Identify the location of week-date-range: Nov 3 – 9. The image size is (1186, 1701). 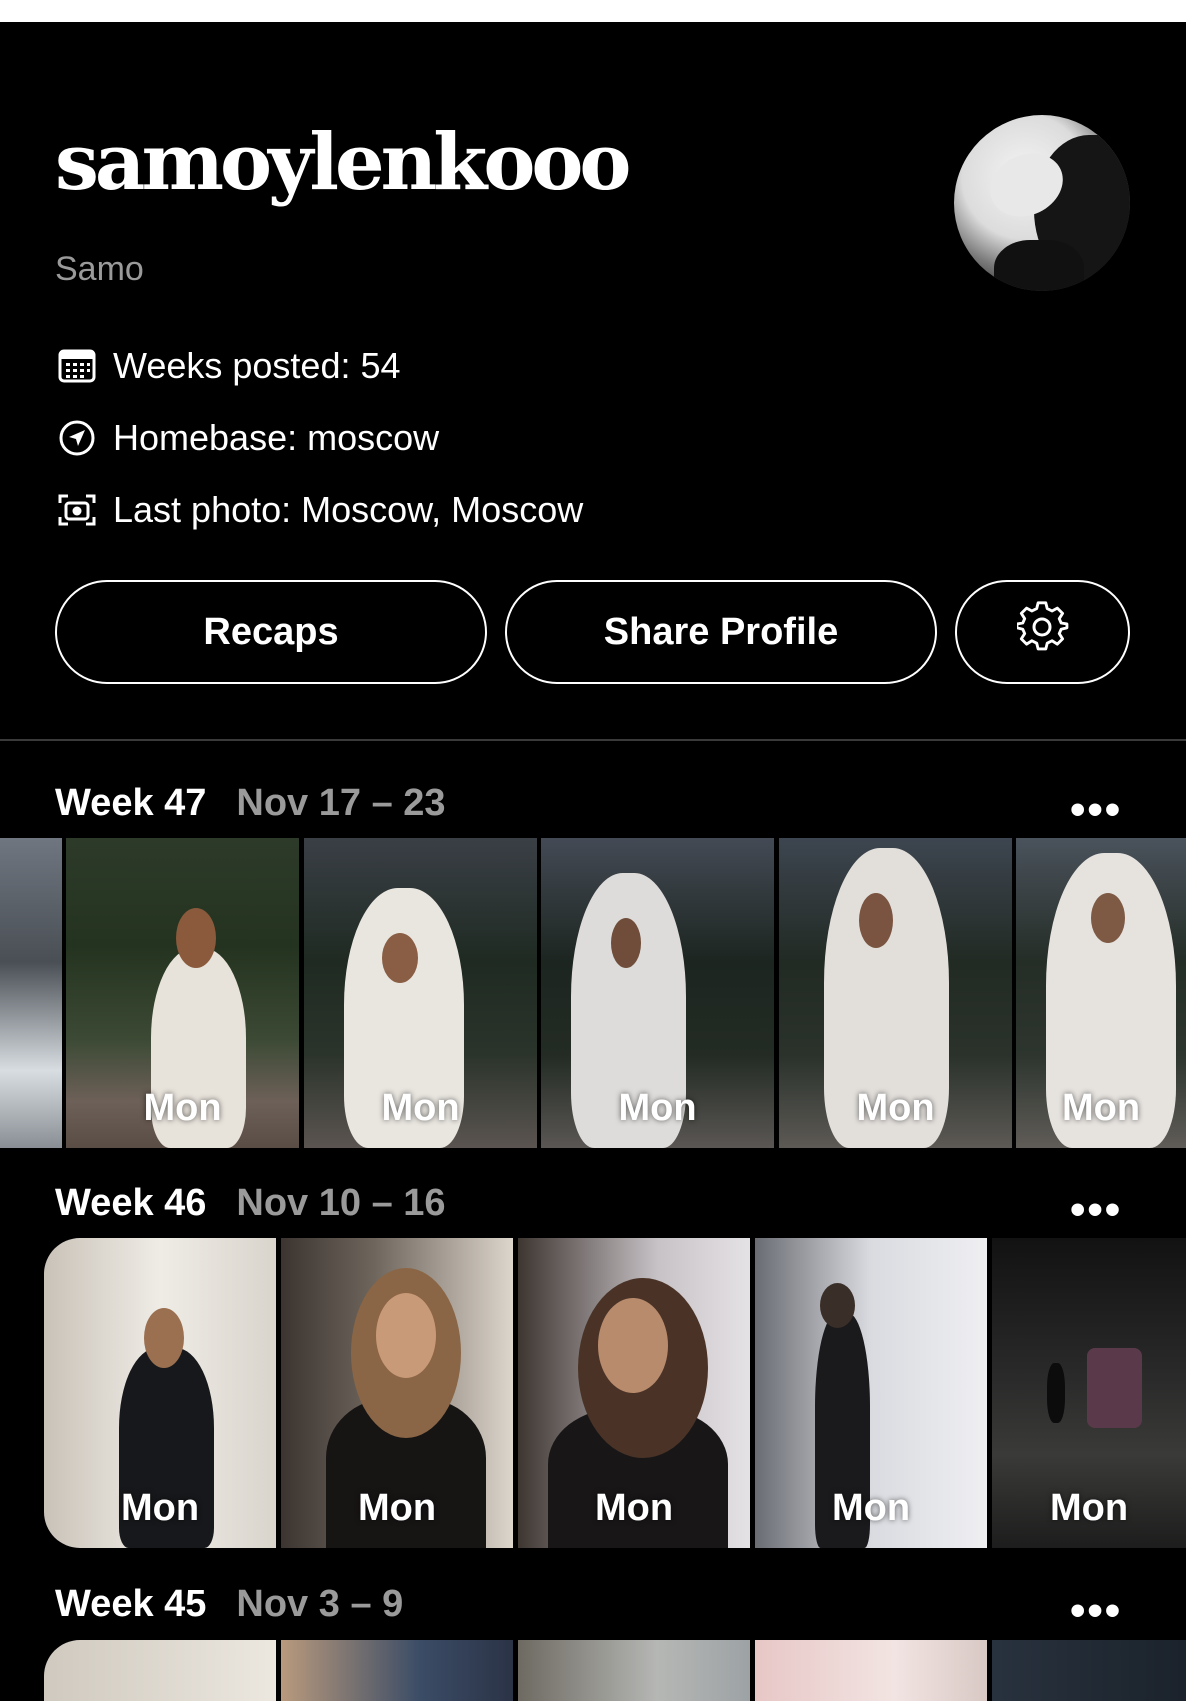
(320, 1604).